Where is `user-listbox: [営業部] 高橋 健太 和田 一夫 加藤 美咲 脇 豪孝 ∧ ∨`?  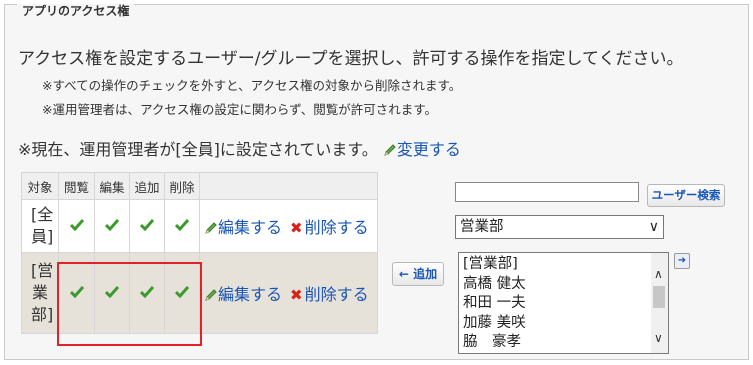 user-listbox: [営業部] 高橋 健太 和田 一夫 加藤 美咲 脇 豪孝 ∧ ∨ is located at coordinates (563, 303).